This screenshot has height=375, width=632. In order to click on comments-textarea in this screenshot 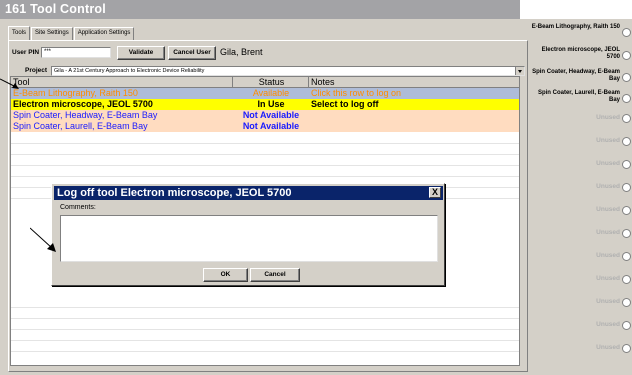, I will do `click(249, 238)`.